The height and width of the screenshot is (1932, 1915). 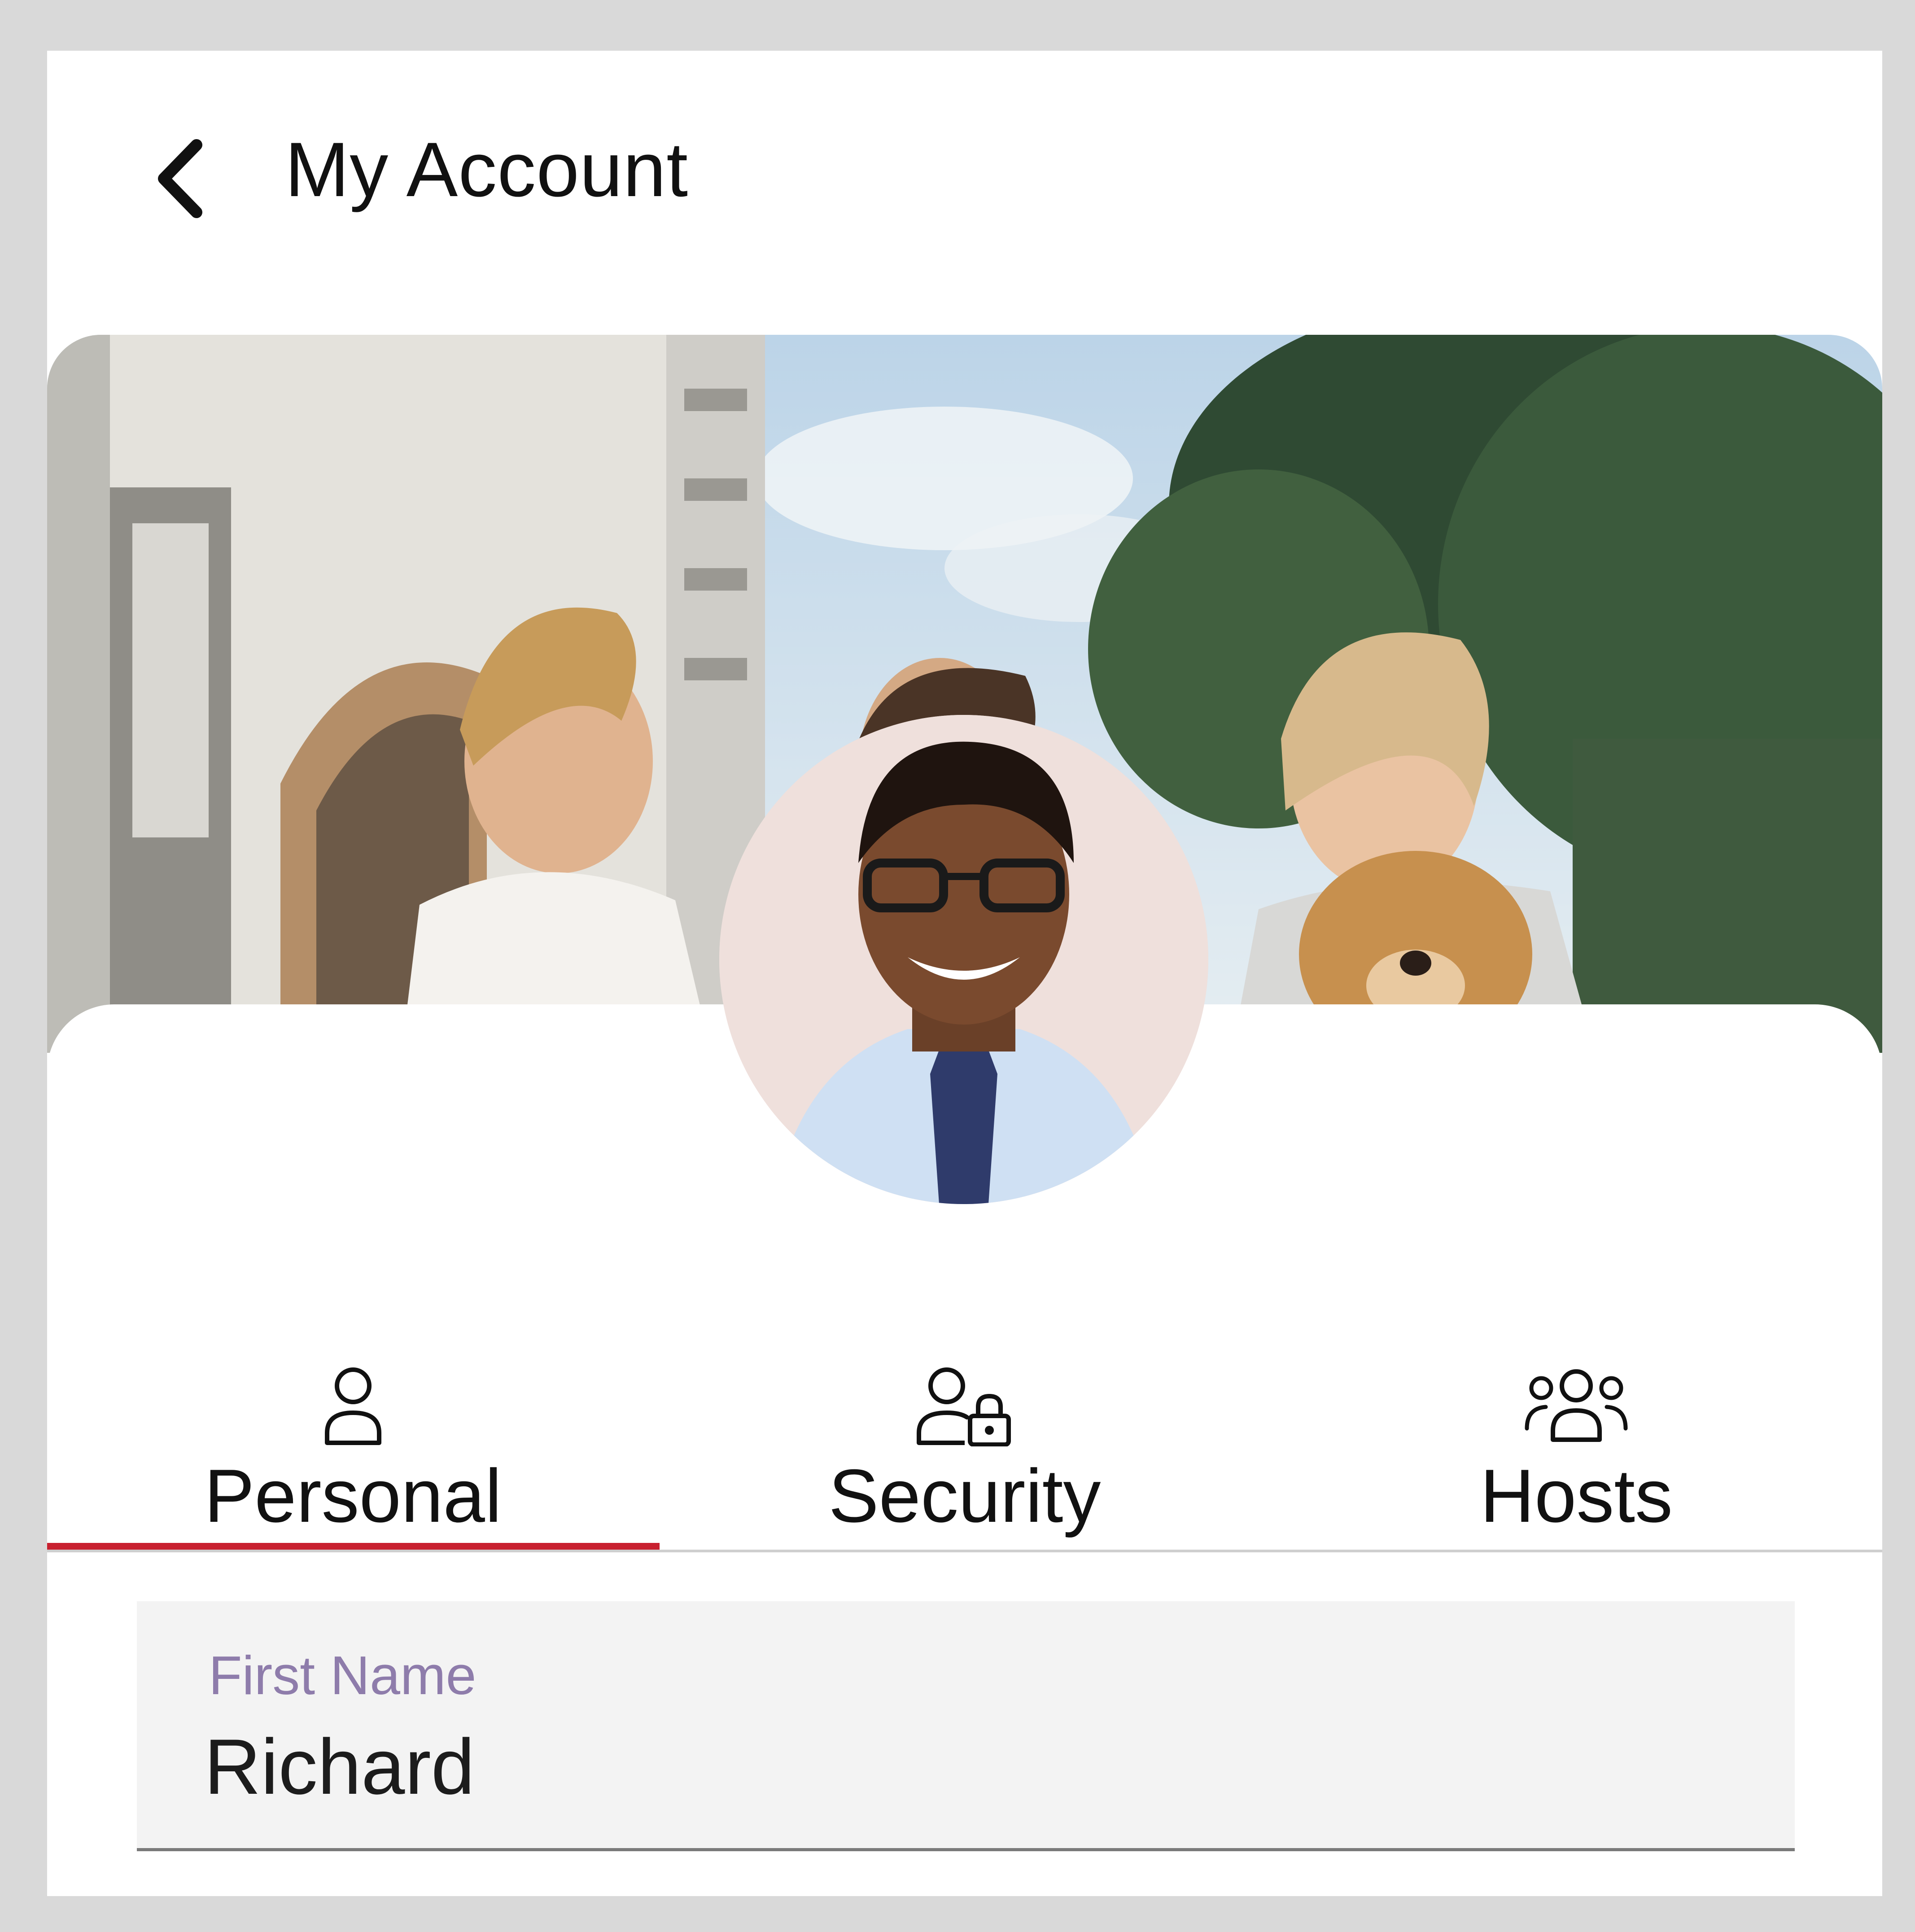 I want to click on chevron-left-icon, so click(x=180, y=178).